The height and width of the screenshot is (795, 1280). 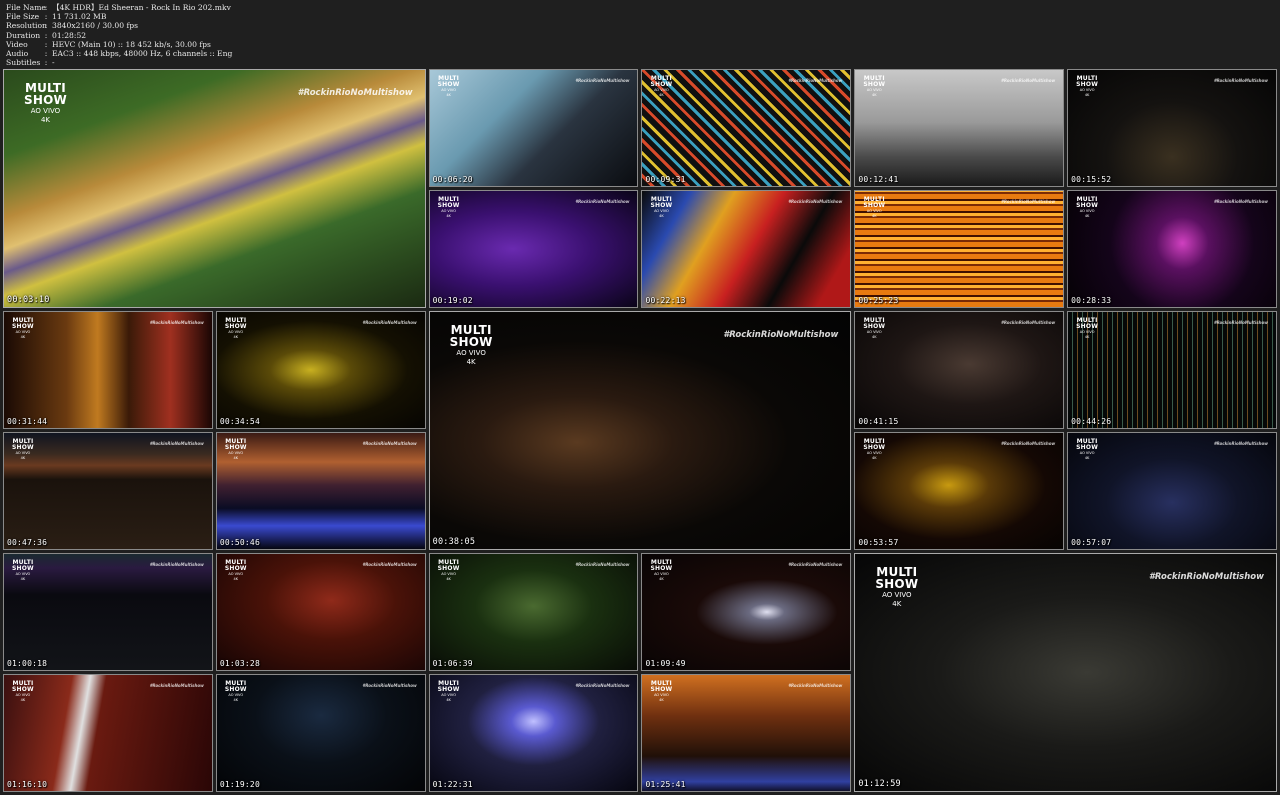 I want to click on timestamp-label: 01:19:20, so click(x=239, y=784).